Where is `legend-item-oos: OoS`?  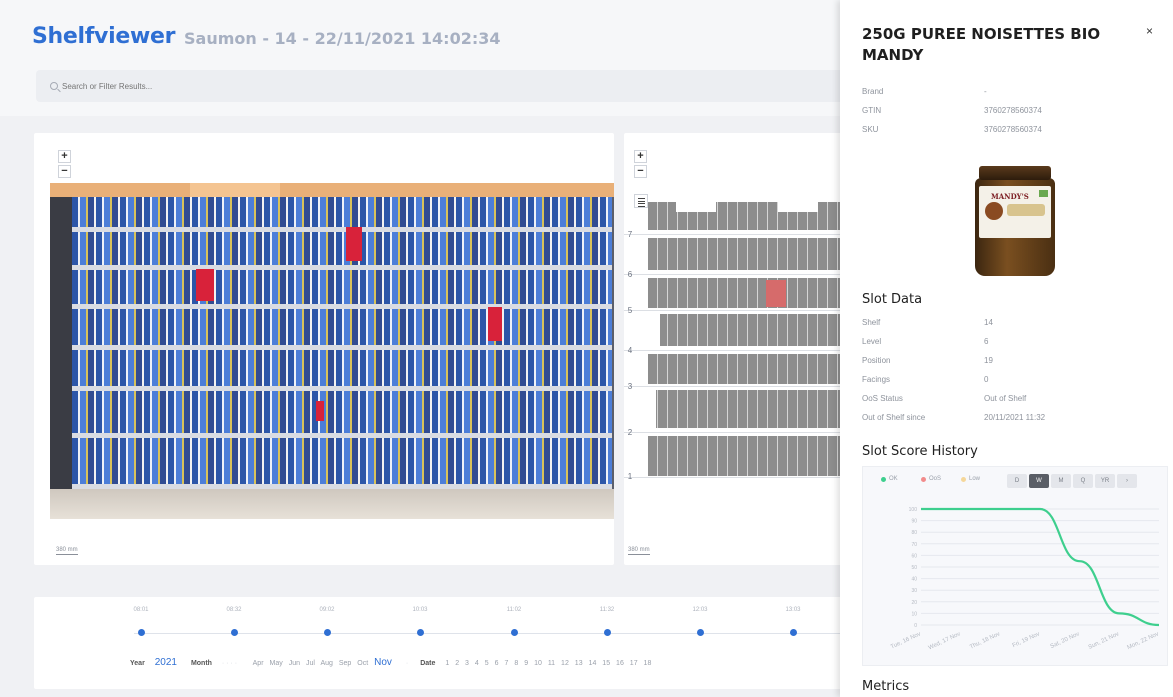
legend-item-oos: OoS is located at coordinates (931, 479).